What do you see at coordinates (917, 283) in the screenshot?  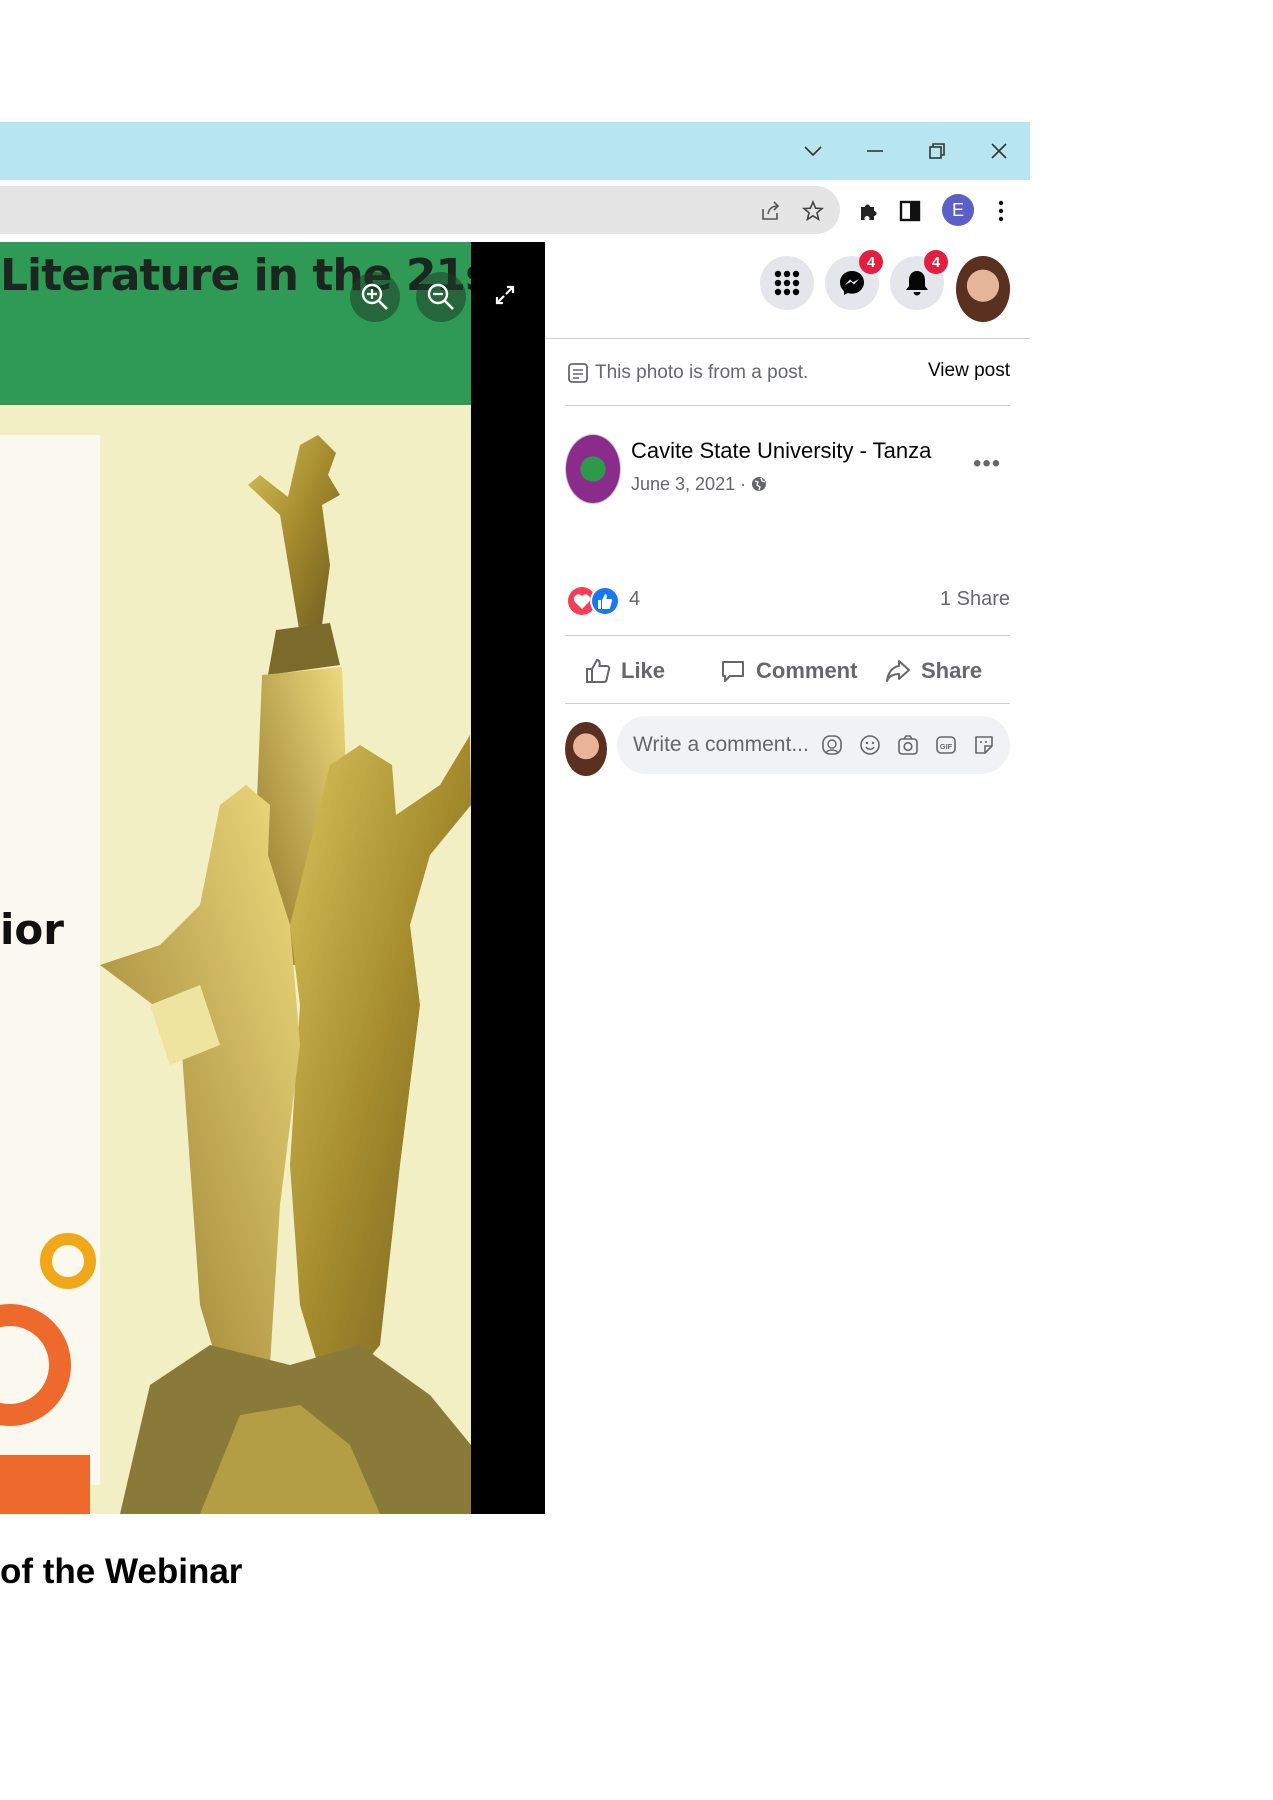 I see `bell-icon` at bounding box center [917, 283].